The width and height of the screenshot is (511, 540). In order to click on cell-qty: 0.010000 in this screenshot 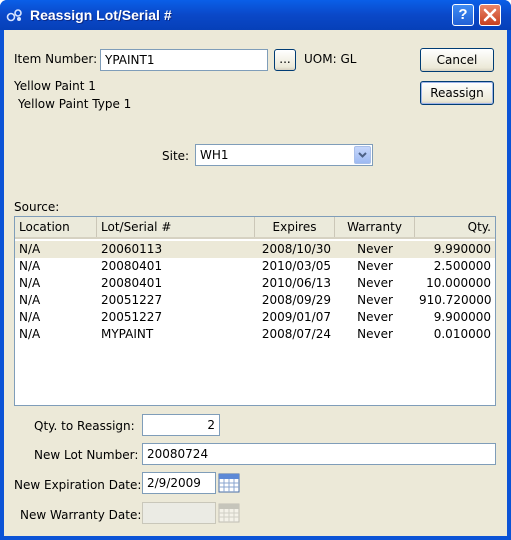, I will do `click(462, 334)`.